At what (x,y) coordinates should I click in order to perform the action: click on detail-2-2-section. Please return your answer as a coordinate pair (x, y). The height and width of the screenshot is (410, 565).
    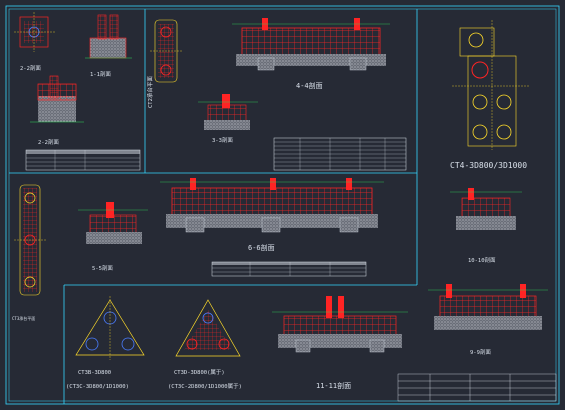
    Looking at the image, I should click on (57, 99).